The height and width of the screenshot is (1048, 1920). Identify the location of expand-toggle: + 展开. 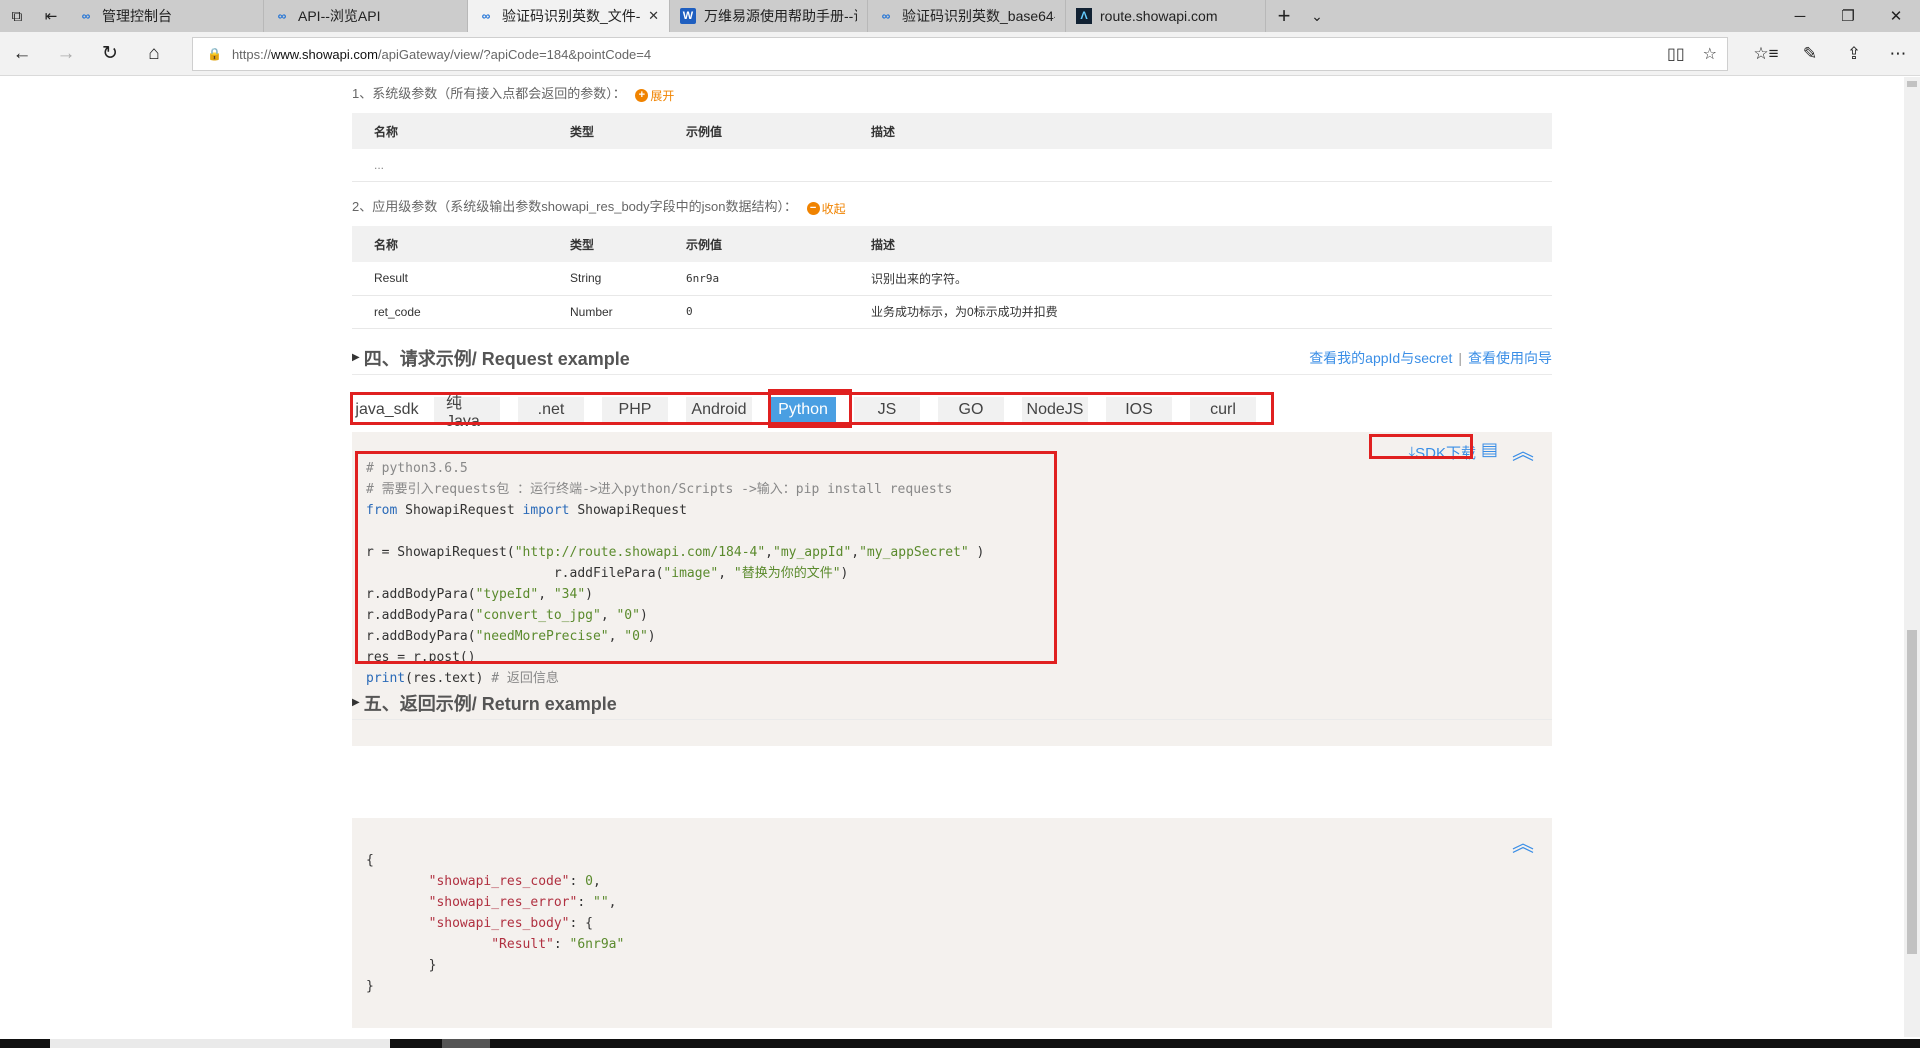
(654, 95).